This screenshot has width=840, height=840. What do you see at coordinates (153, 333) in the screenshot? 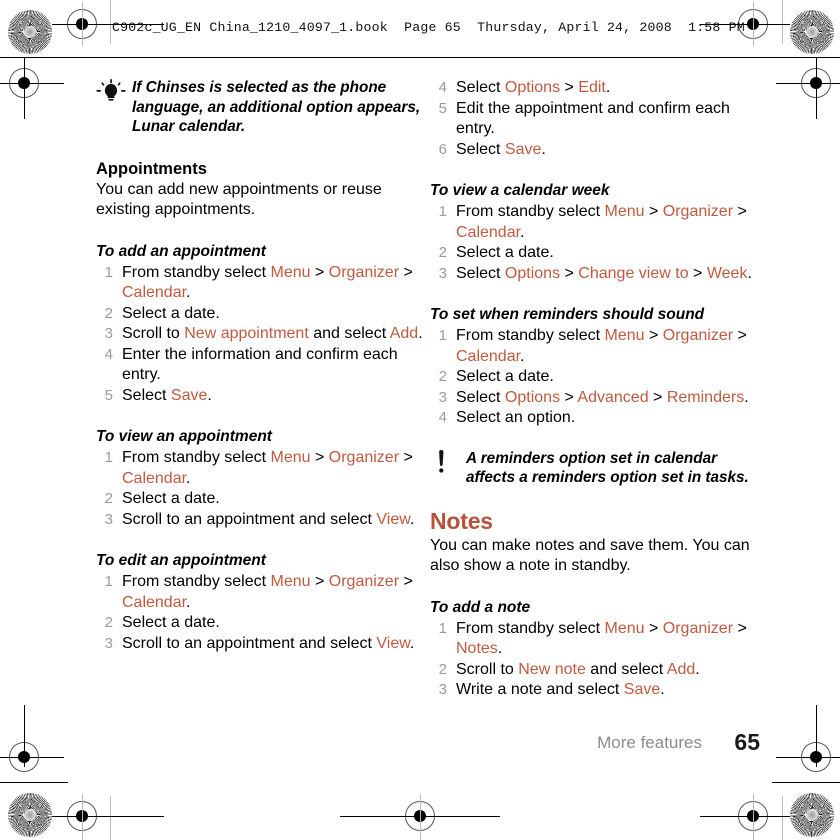
I see `step-text: Scroll to` at bounding box center [153, 333].